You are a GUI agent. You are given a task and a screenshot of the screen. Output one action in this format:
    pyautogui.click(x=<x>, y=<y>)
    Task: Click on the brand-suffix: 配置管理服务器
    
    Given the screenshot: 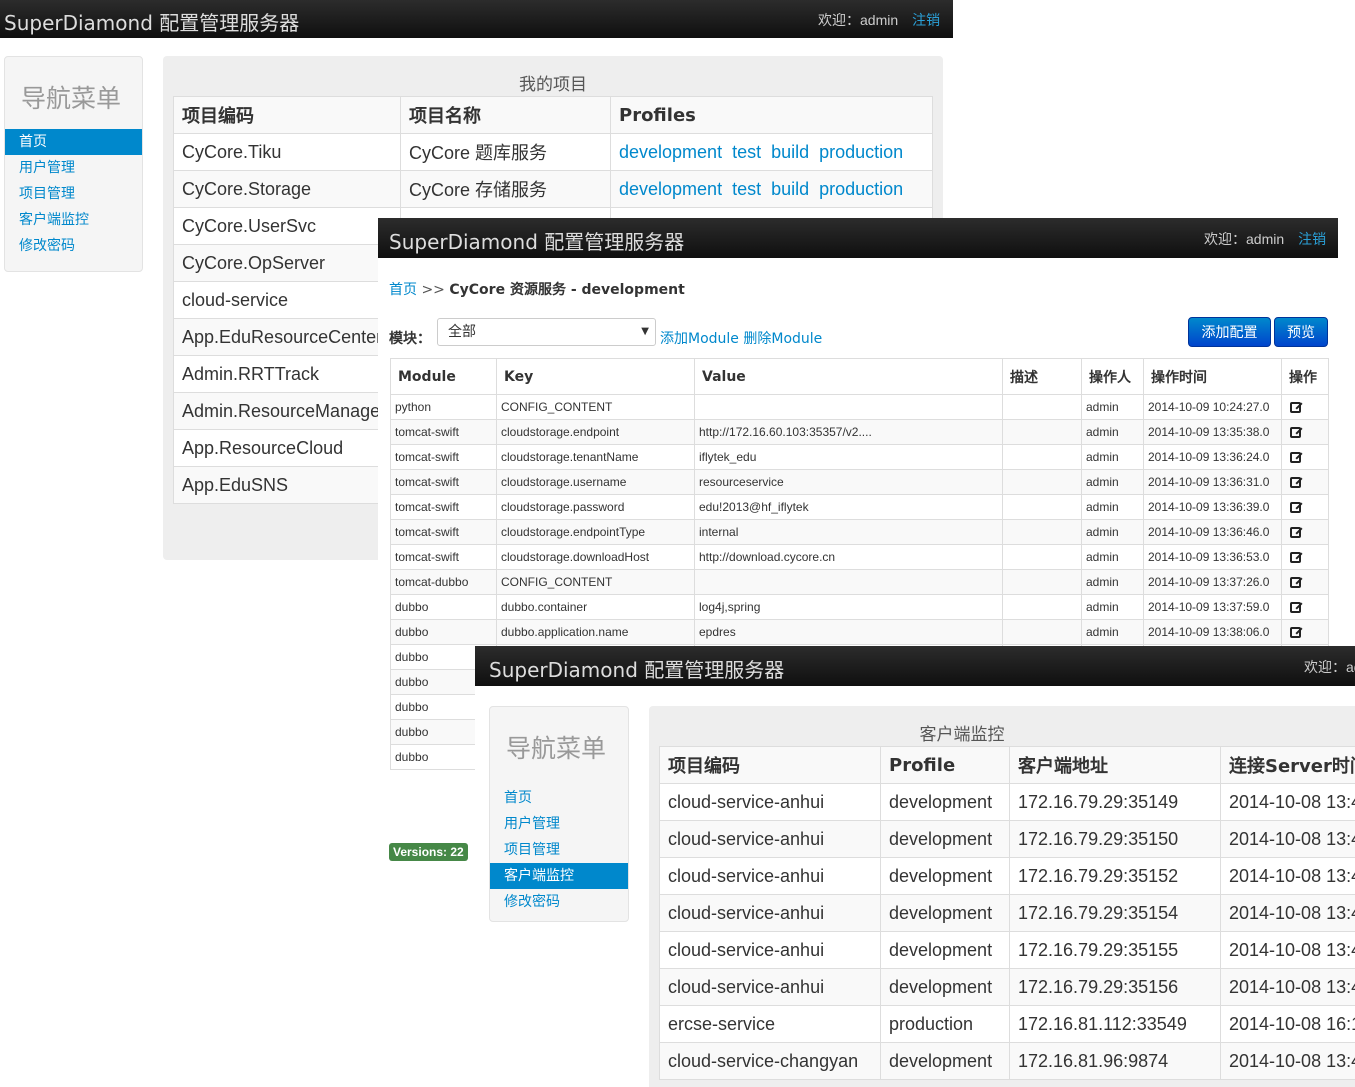 What is the action you would take?
    pyautogui.click(x=714, y=670)
    